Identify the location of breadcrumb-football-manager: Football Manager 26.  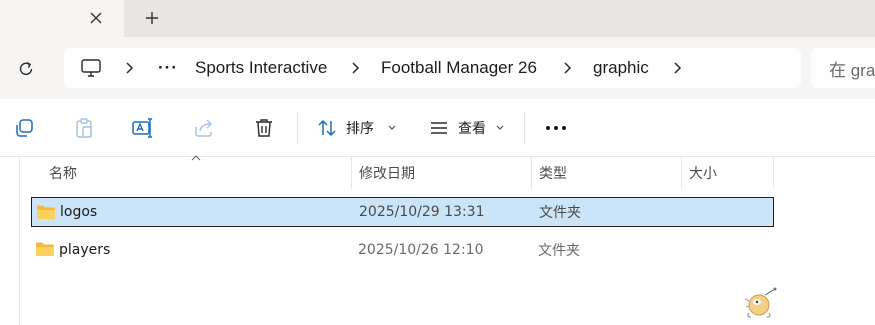
(459, 68).